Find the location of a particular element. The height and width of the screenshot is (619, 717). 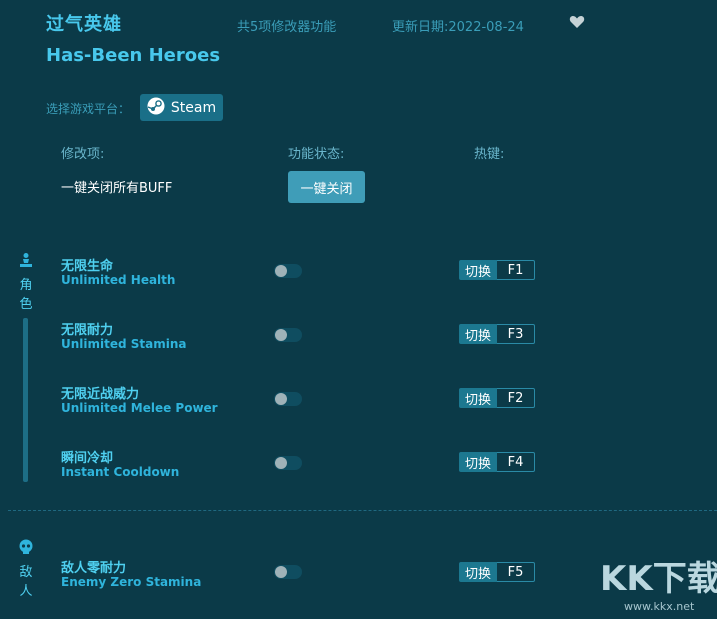

column-header-item: 修改项: is located at coordinates (83, 154).